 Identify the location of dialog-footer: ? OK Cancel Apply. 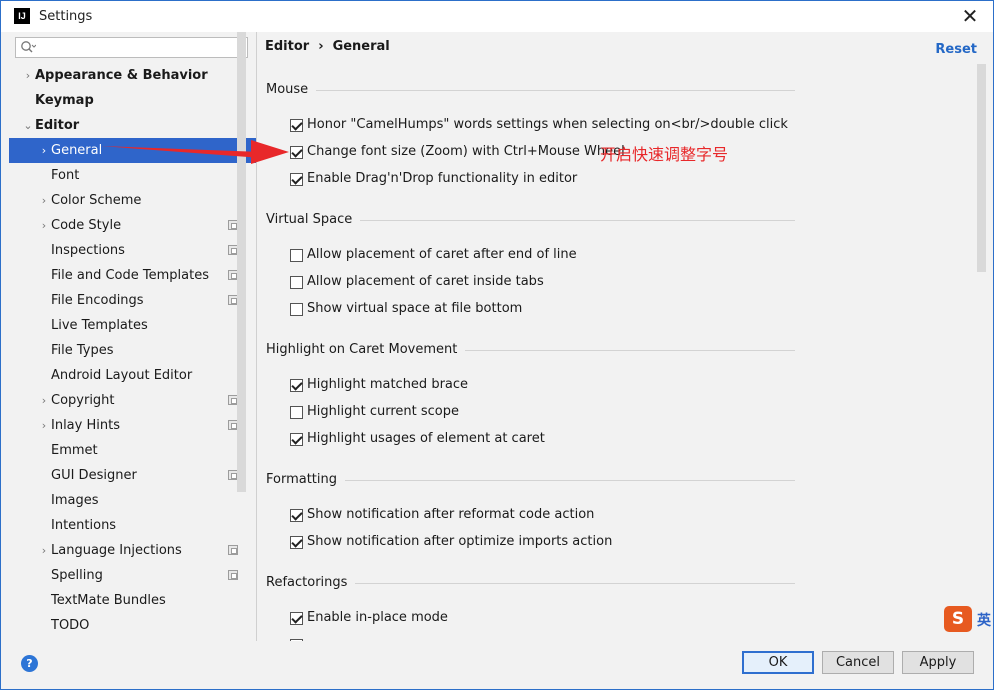
(497, 665).